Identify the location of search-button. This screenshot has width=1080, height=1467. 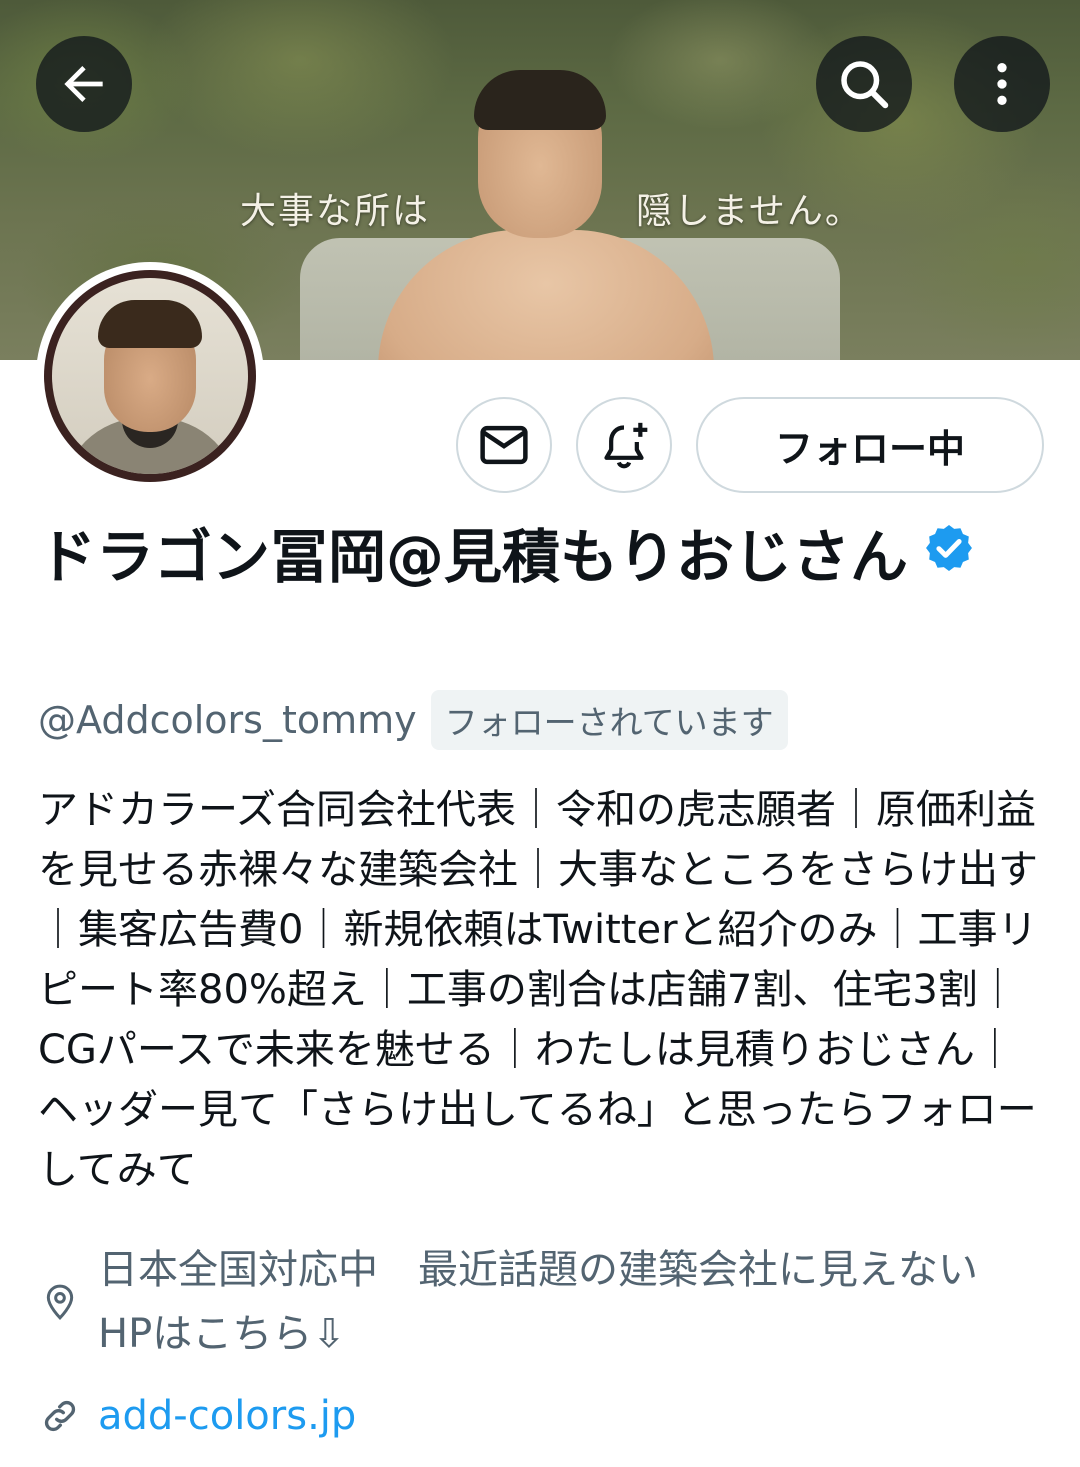
(864, 84).